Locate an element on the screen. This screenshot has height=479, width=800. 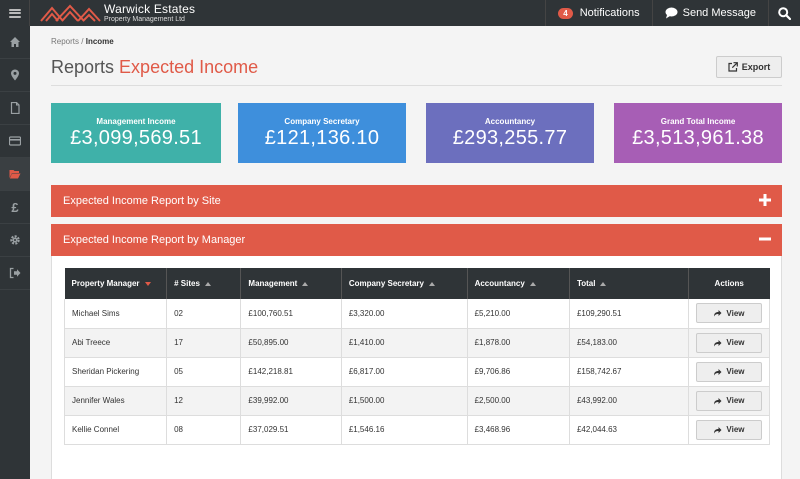
export-button: Export is located at coordinates (749, 67).